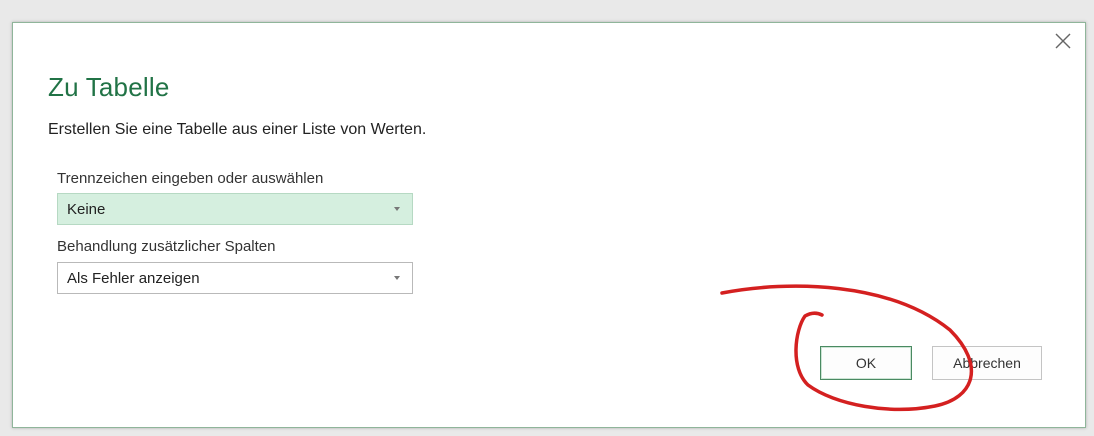  What do you see at coordinates (86, 209) in the screenshot?
I see `delimiter-value: Keine` at bounding box center [86, 209].